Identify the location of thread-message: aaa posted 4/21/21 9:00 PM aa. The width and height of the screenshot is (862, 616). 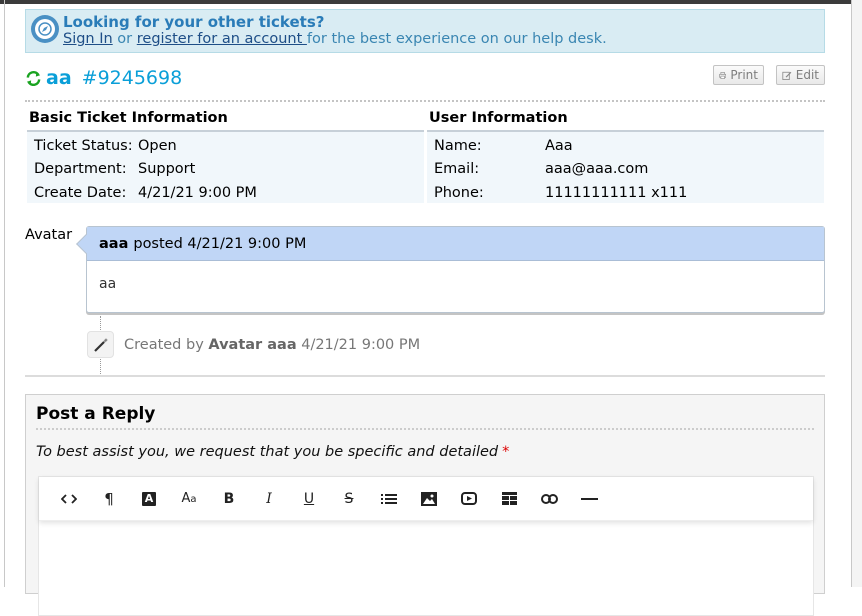
(450, 269).